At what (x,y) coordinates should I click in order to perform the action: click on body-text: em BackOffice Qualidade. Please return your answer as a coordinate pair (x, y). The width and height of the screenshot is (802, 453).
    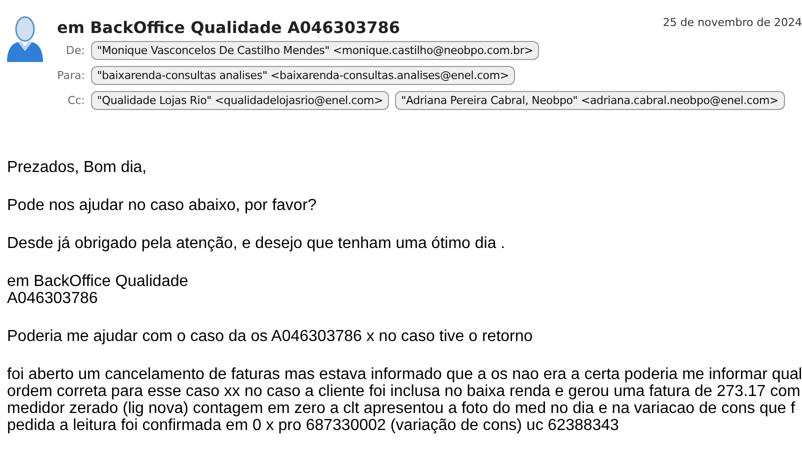
    Looking at the image, I should click on (97, 281).